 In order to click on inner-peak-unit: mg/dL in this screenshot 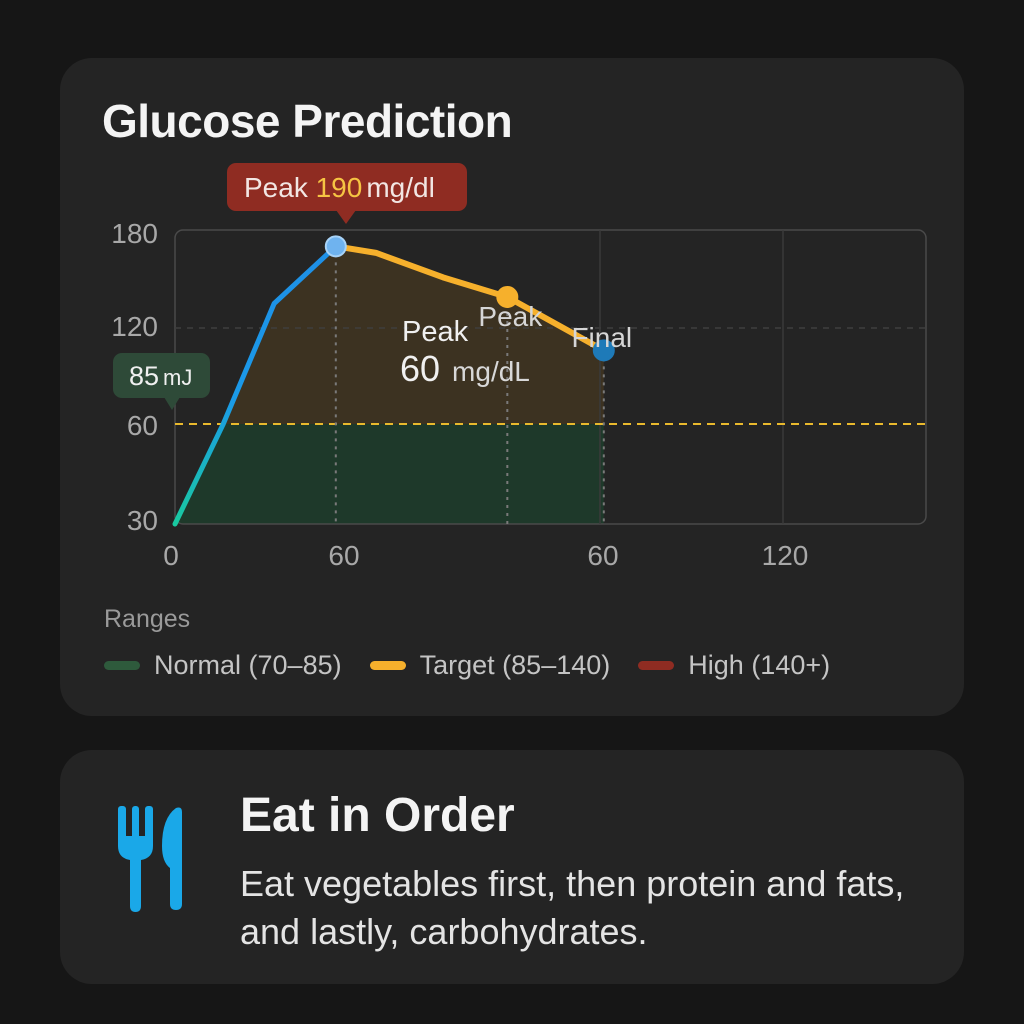, I will do `click(491, 371)`.